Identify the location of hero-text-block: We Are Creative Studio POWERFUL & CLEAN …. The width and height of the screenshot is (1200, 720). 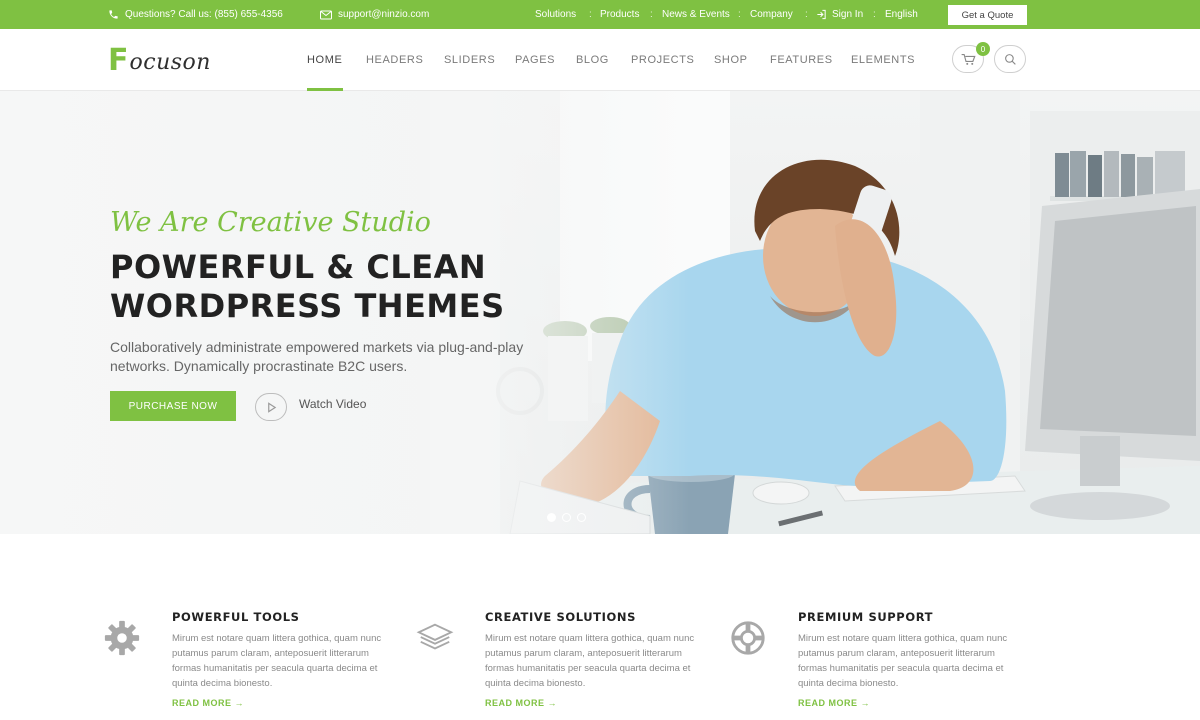
(320, 291).